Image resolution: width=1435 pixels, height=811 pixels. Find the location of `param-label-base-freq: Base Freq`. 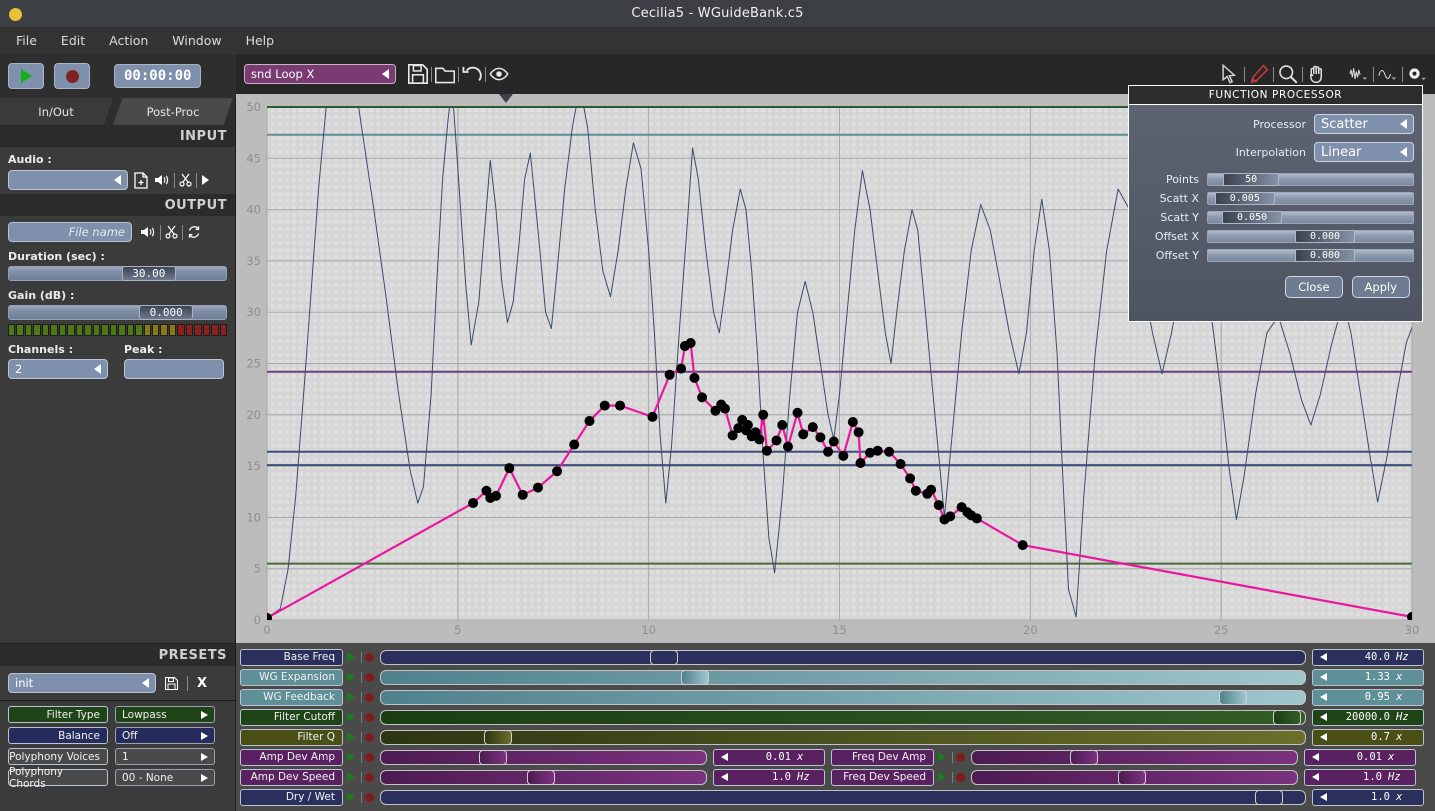

param-label-base-freq: Base Freq is located at coordinates (291, 657).